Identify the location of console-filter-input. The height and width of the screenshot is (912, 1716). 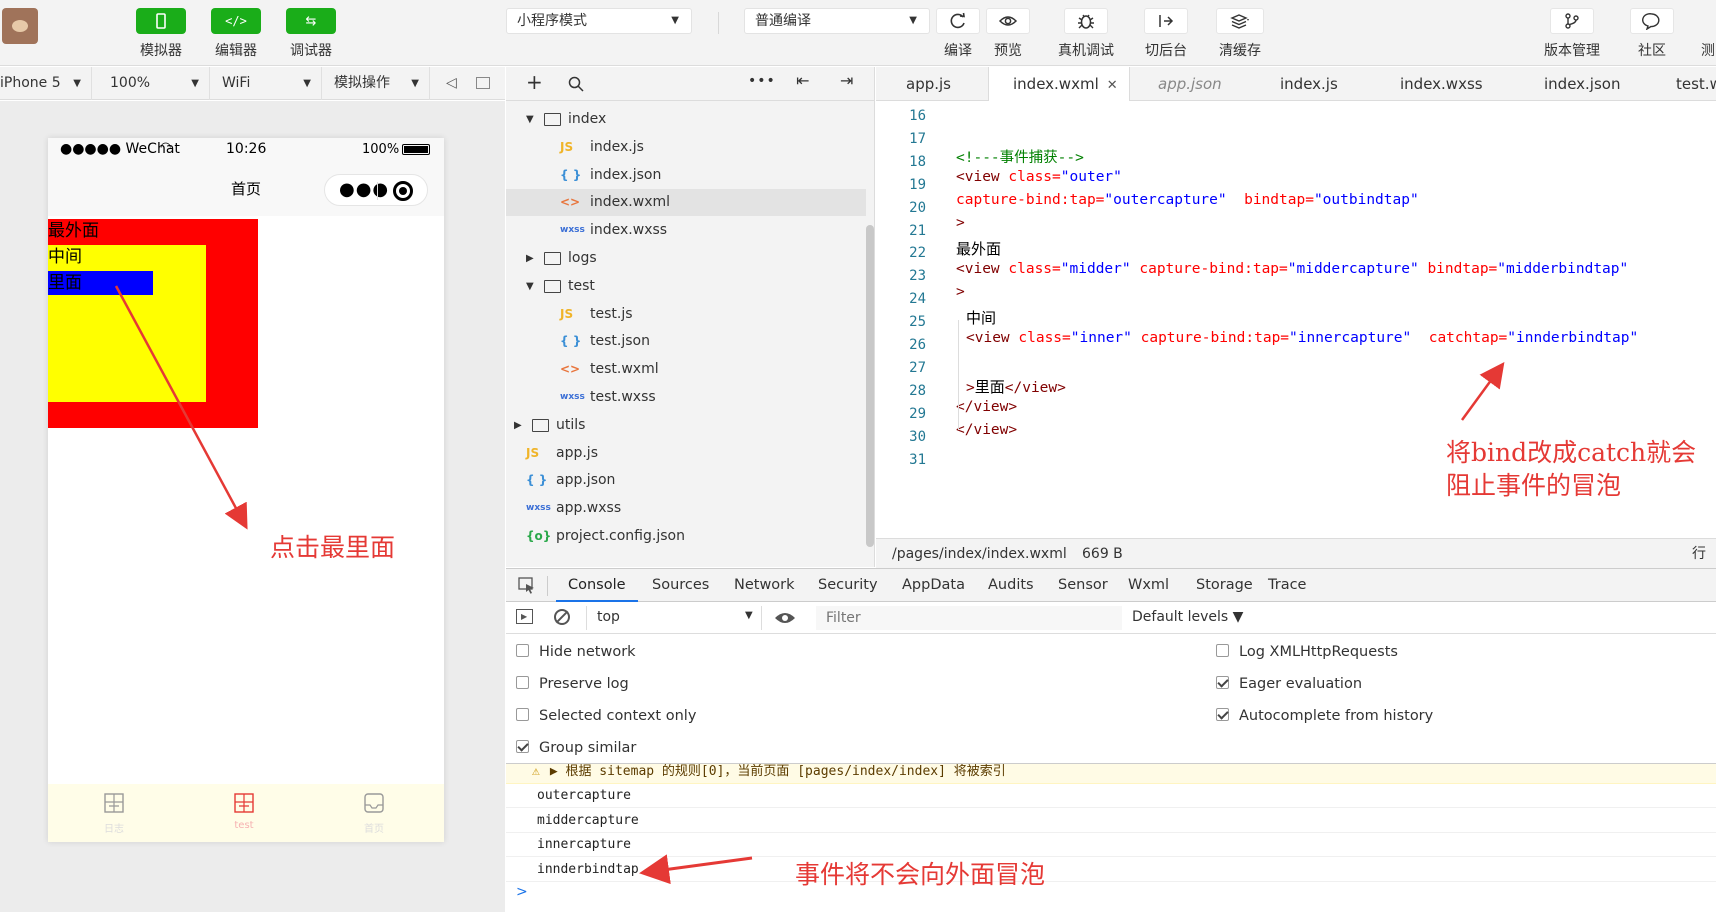
(969, 618).